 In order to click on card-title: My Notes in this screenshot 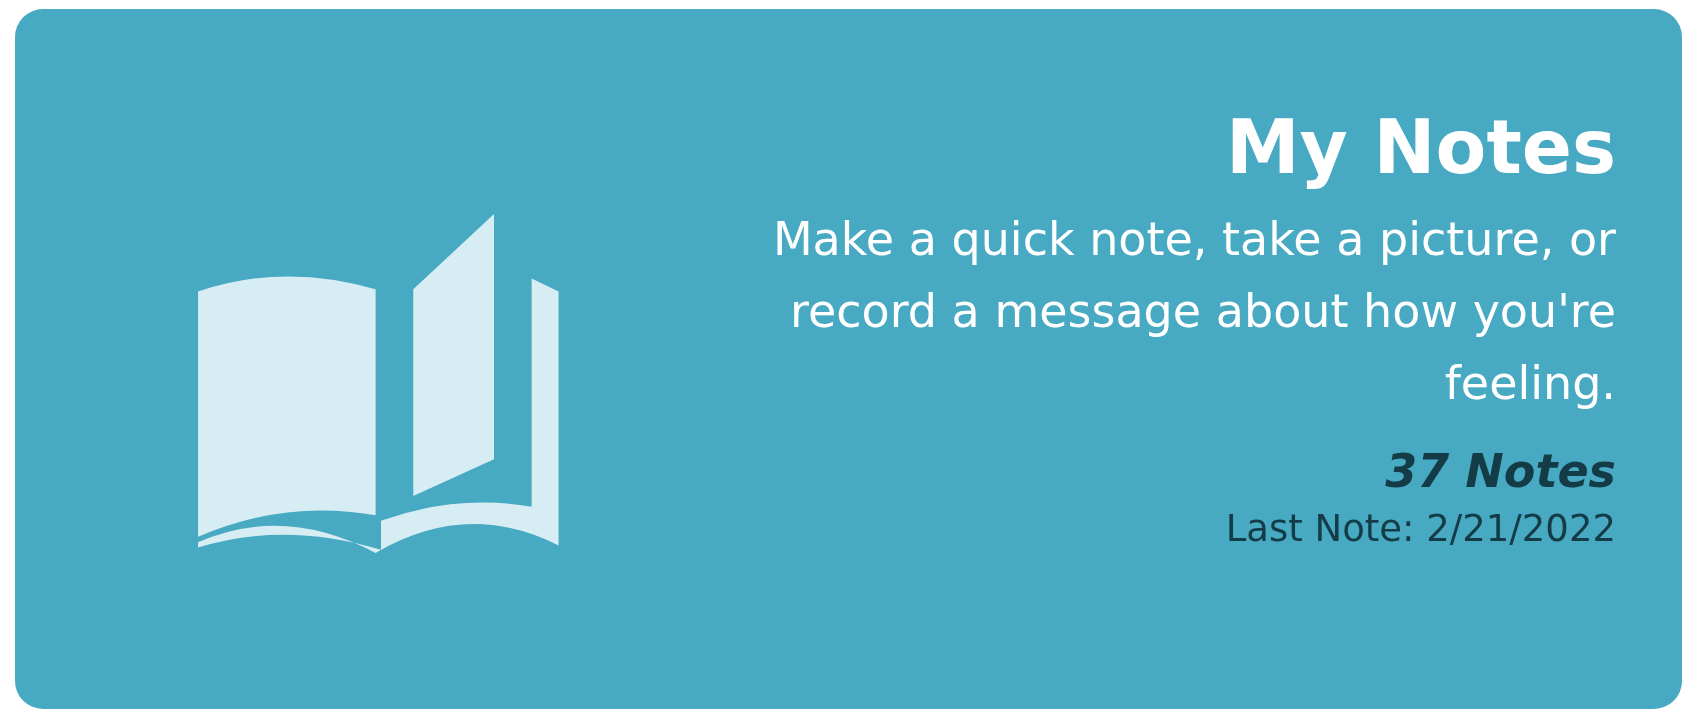, I will do `click(1420, 147)`.